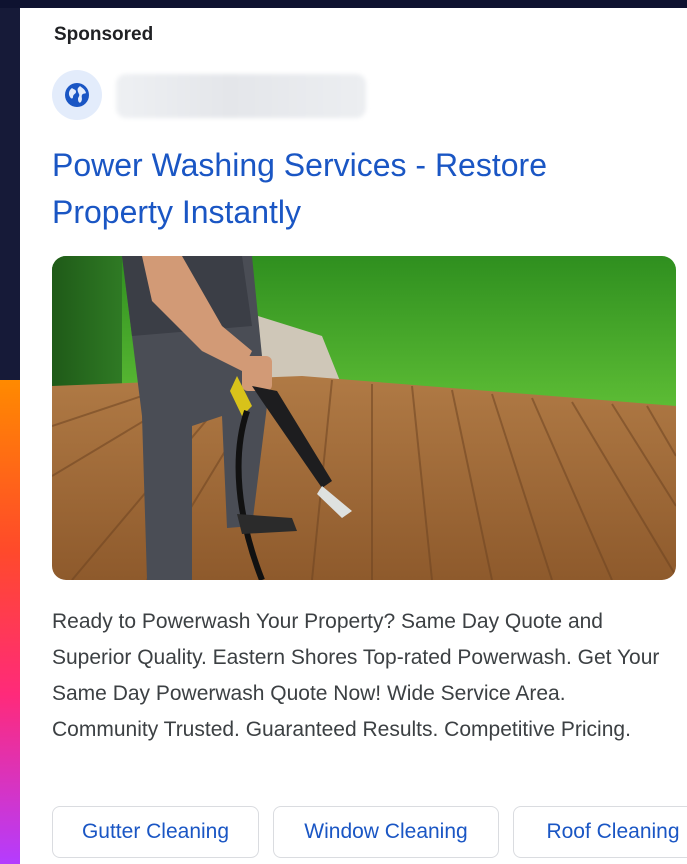 The width and height of the screenshot is (687, 864). I want to click on sitelink-window-cleaning: Window Cleaning, so click(386, 832).